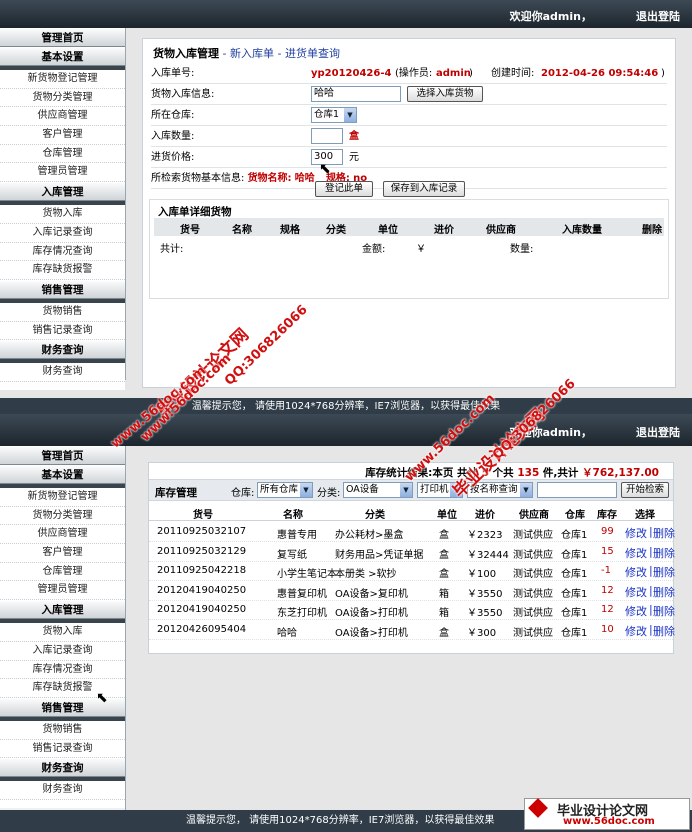 This screenshot has width=692, height=832. I want to click on cell-name: 复写纸, so click(292, 555).